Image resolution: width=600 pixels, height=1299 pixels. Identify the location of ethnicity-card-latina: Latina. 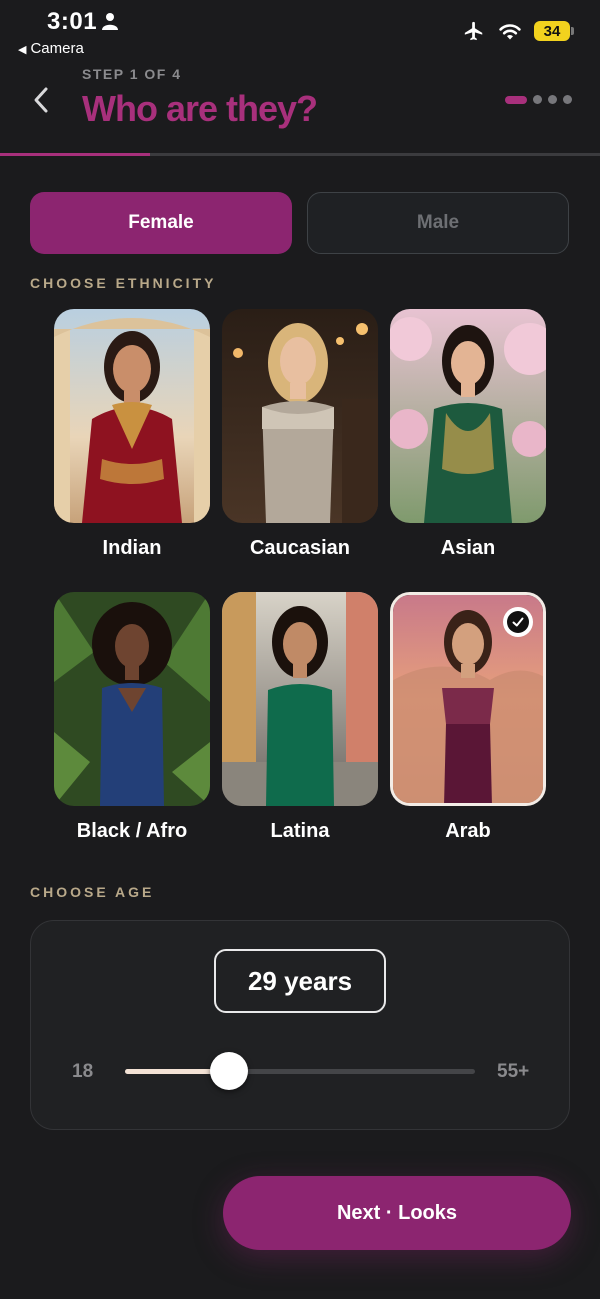
(300, 717).